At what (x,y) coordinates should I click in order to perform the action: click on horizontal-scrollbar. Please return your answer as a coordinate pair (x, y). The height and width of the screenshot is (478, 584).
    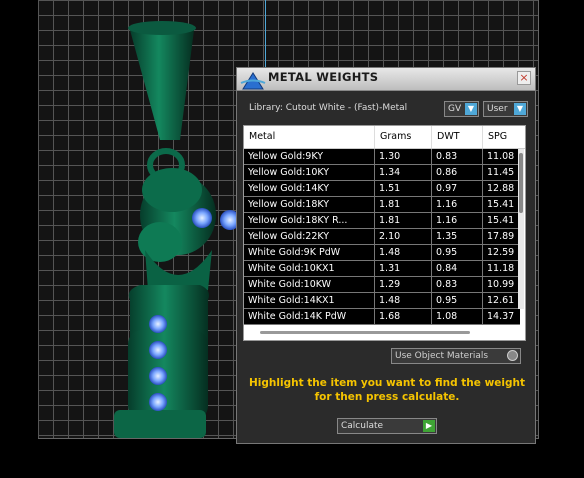
    Looking at the image, I should click on (381, 332).